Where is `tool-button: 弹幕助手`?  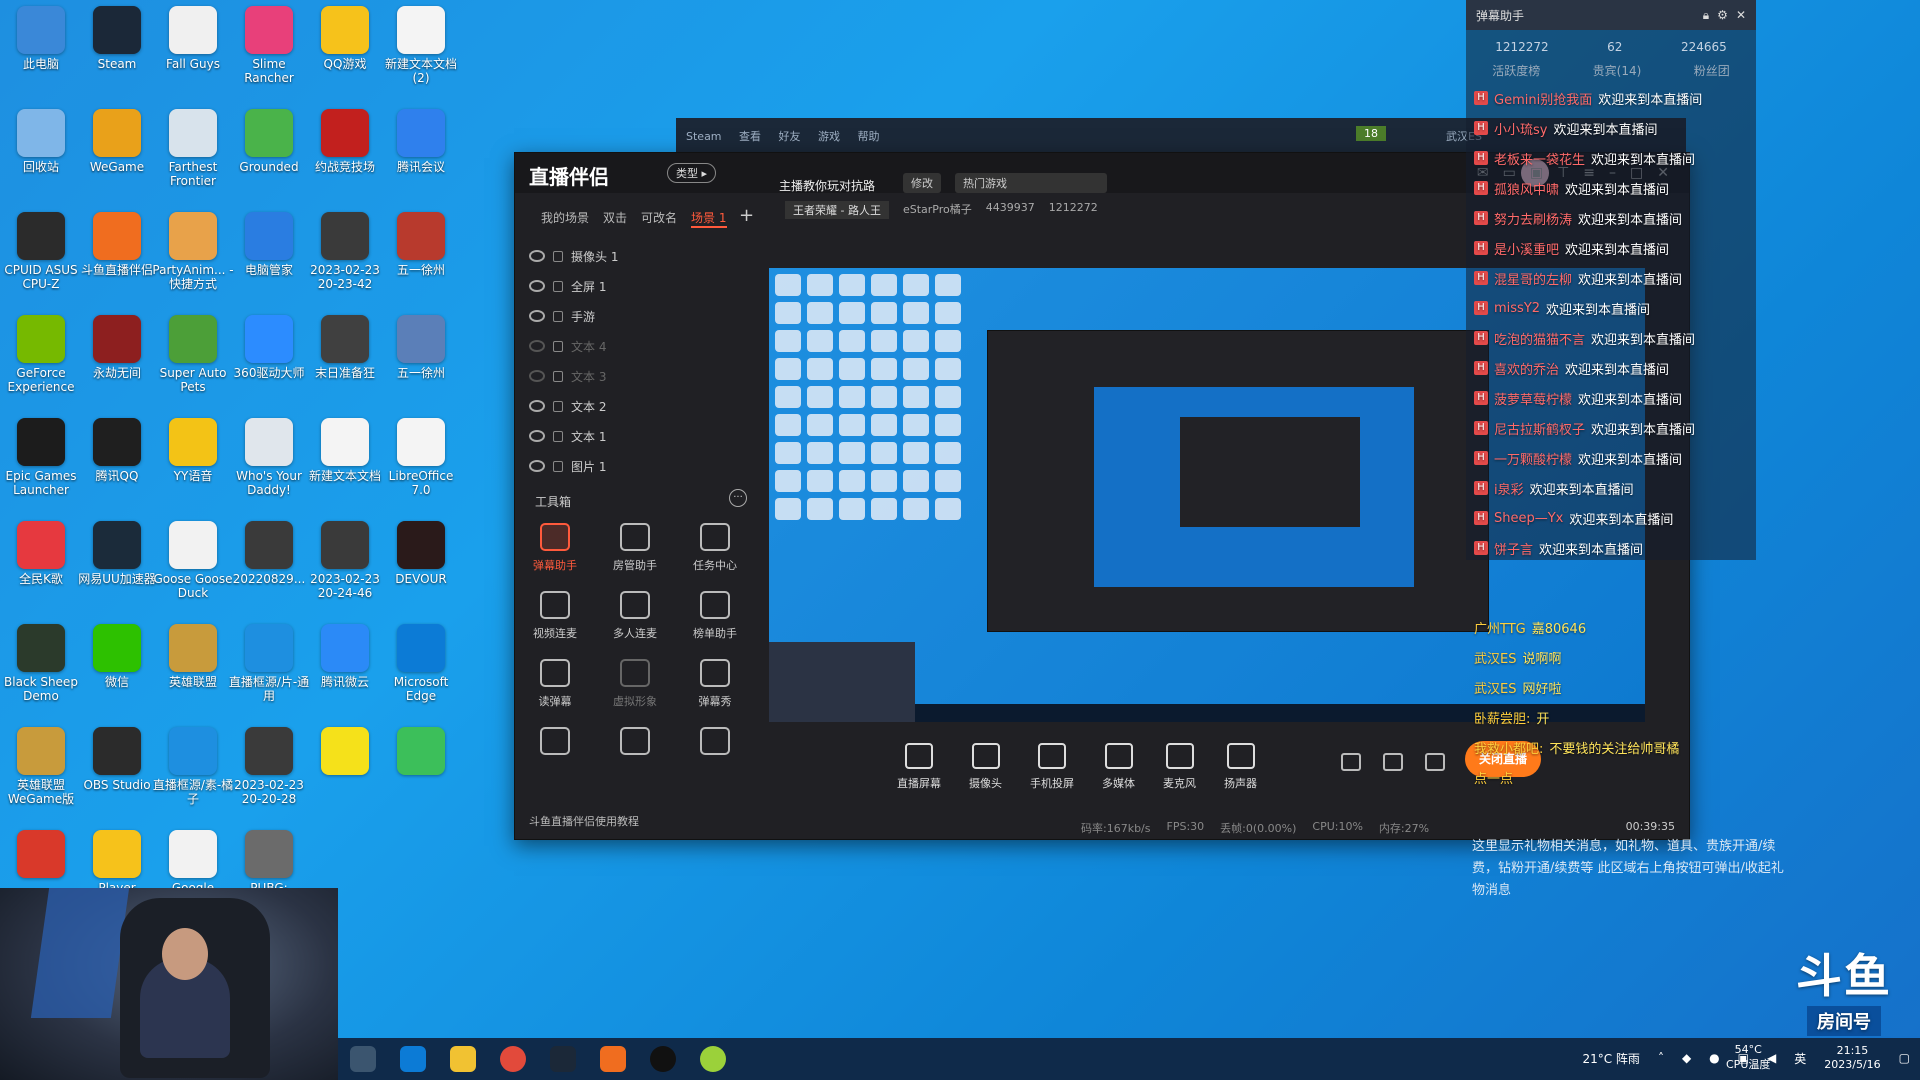
tool-button: 弹幕助手 is located at coordinates (555, 548).